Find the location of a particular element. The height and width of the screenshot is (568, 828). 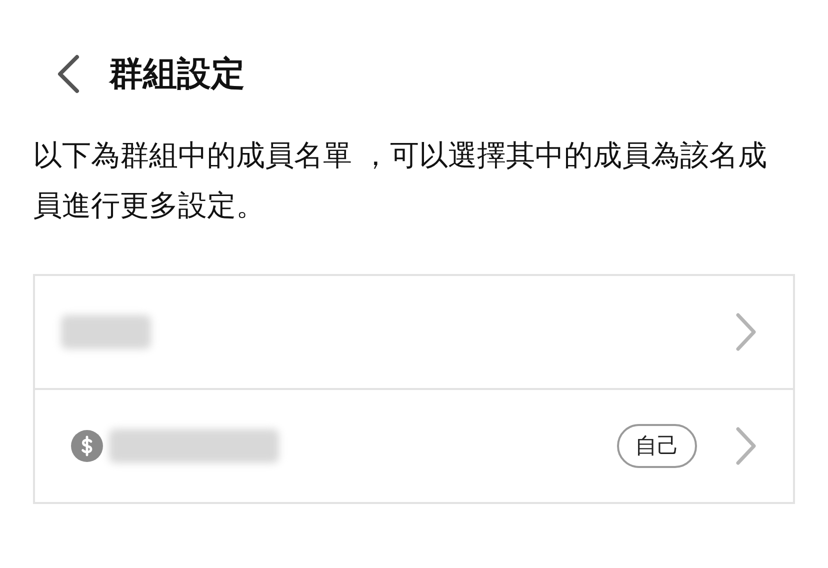

description-text: 以下為群組中的成員名單 ，可以選擇其中的成員為該名成員進行更多設定。 is located at coordinates (400, 180).